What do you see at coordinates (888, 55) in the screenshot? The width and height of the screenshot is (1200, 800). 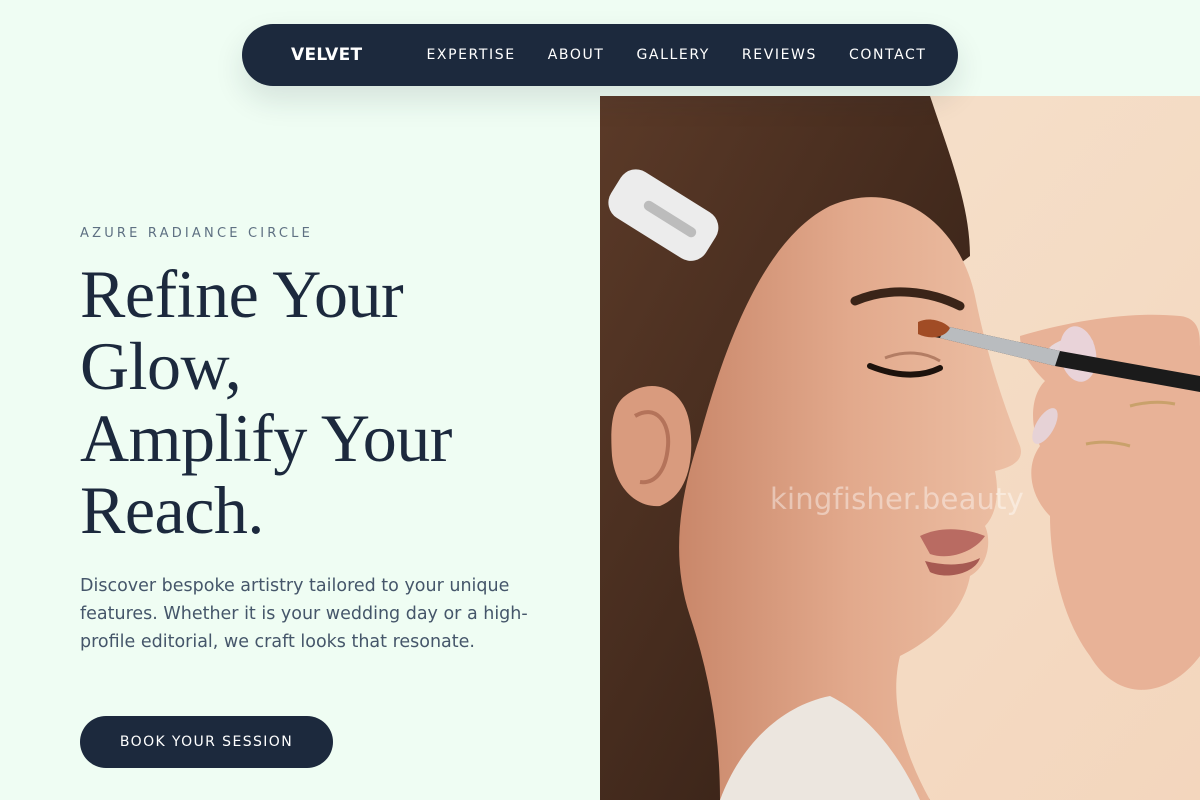 I see `nav-link-contact: CONTACT` at bounding box center [888, 55].